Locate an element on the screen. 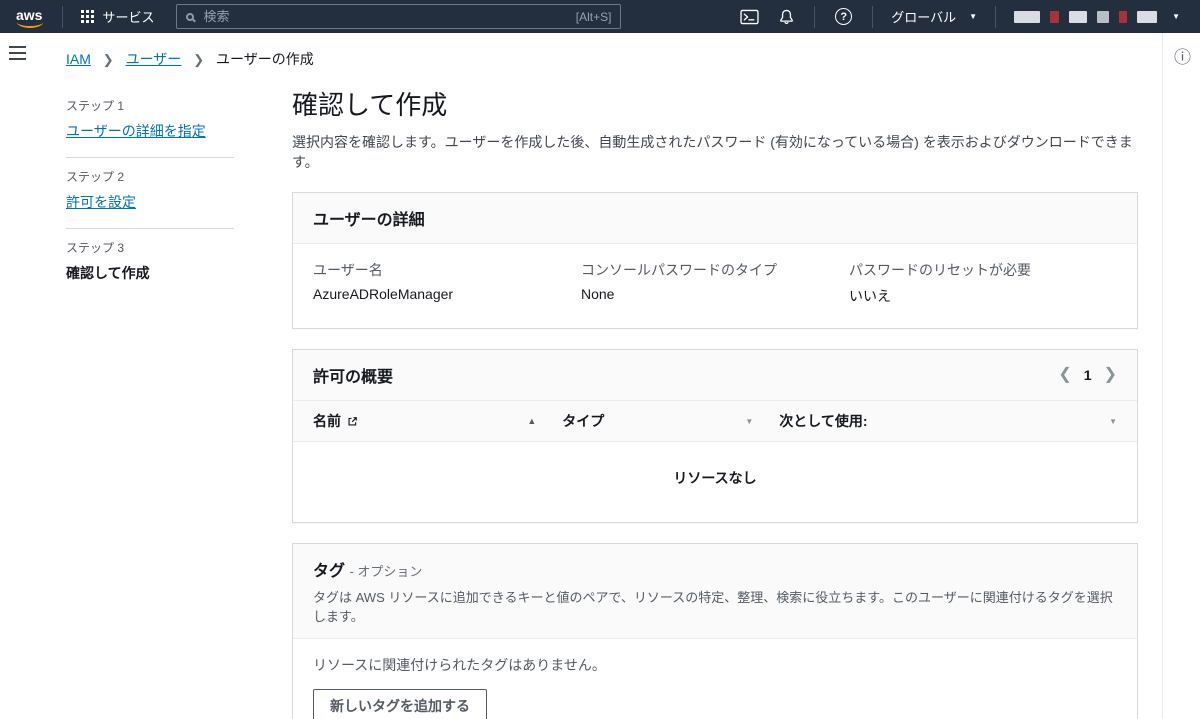 This screenshot has width=1200, height=719. breadcrumb-iam-link: IAM is located at coordinates (78, 59).